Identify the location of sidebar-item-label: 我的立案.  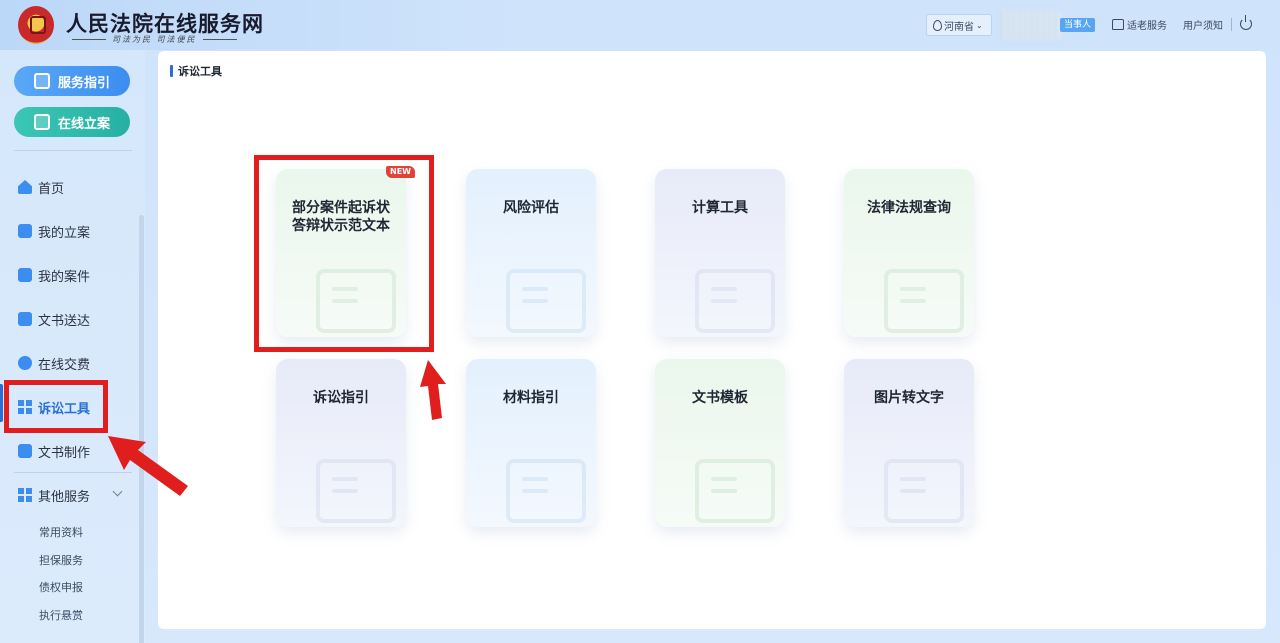
(64, 233).